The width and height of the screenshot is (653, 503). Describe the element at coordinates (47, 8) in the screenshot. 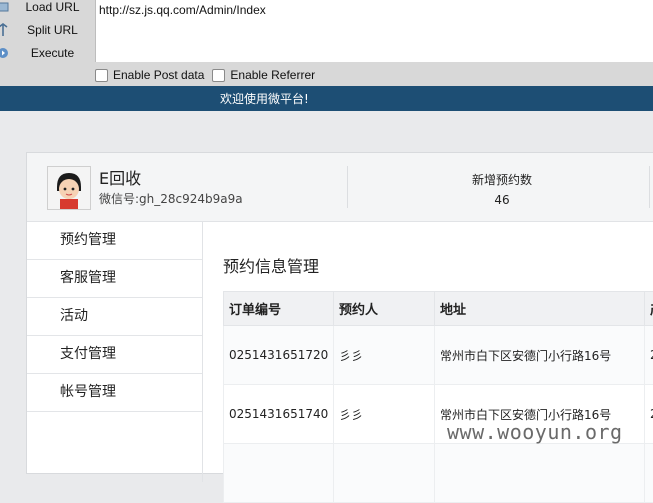

I see `load-url-button: Load URL` at that location.